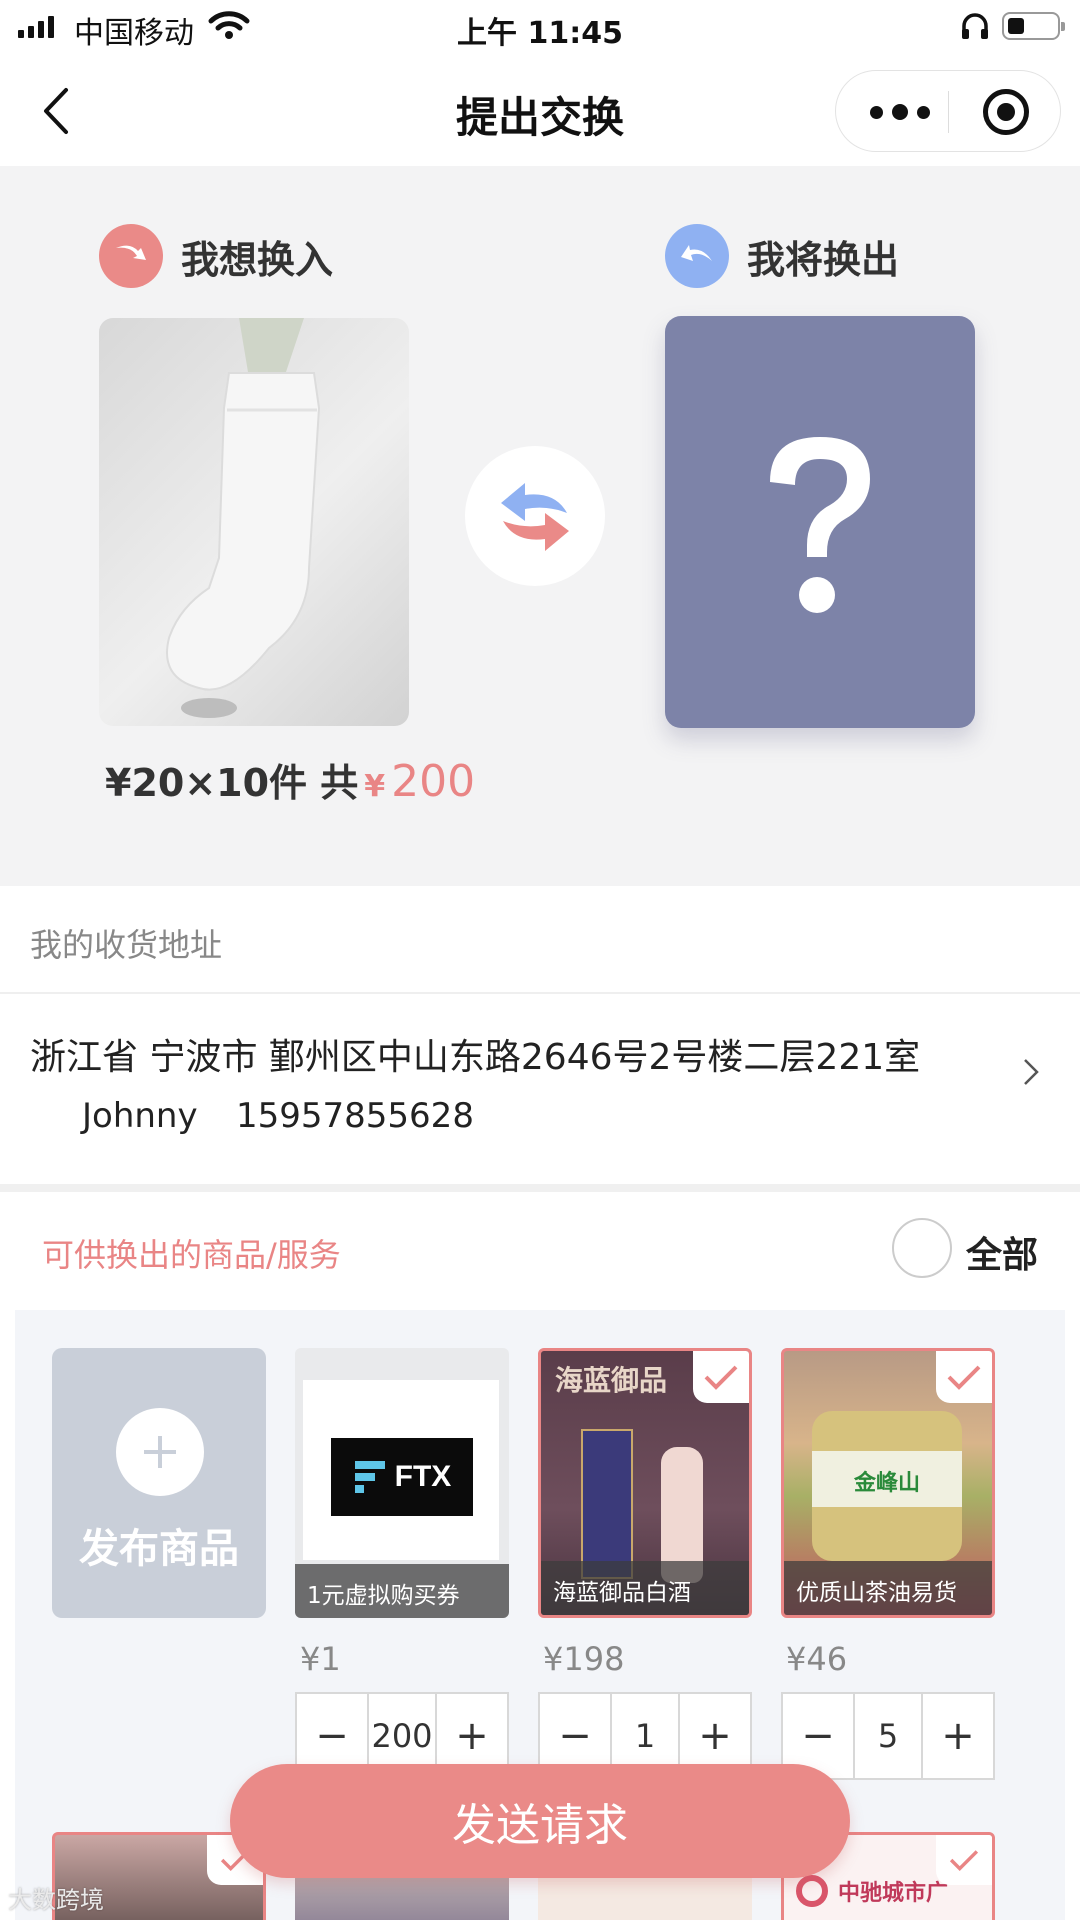 The height and width of the screenshot is (1920, 1080). I want to click on product-card: FTX 1元虚拟购买券, so click(402, 1483).